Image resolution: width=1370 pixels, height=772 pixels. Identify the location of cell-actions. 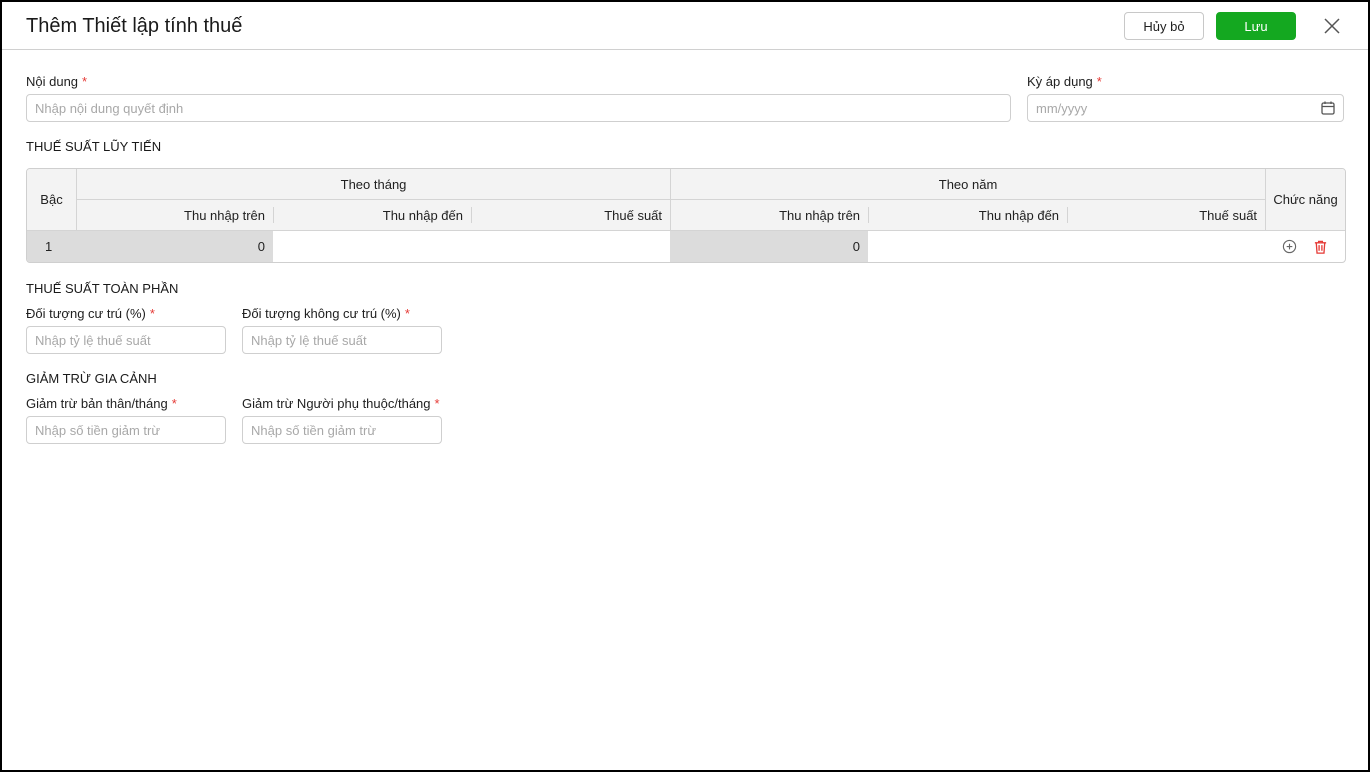
(1305, 246).